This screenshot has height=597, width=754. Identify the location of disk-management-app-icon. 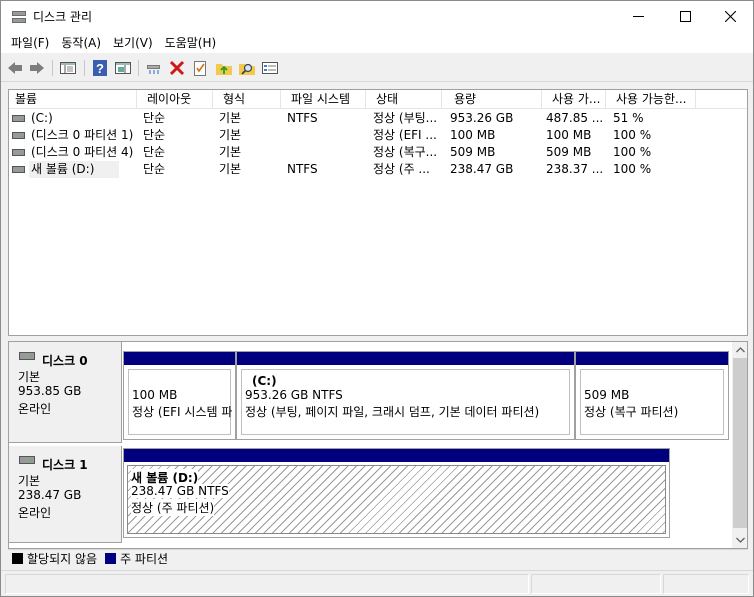
(19, 17).